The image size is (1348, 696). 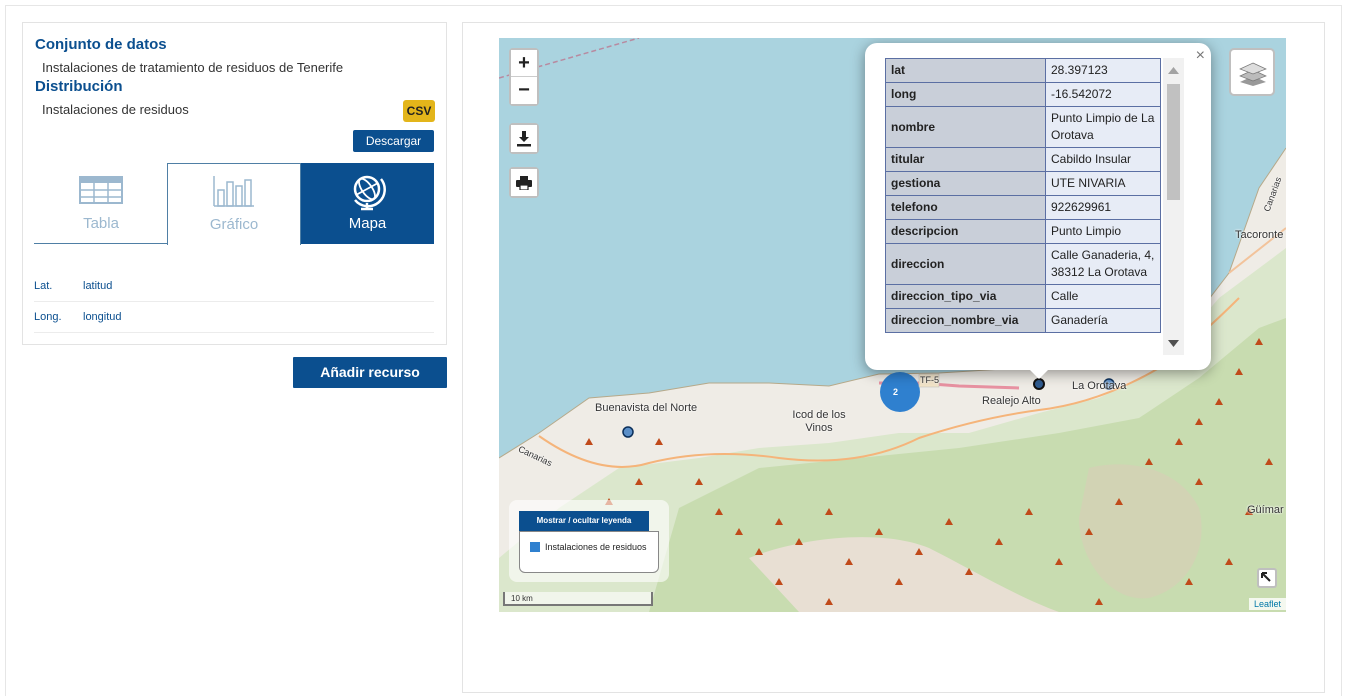 I want to click on attribute-row: titular Cabildo Insular, so click(x=1023, y=159).